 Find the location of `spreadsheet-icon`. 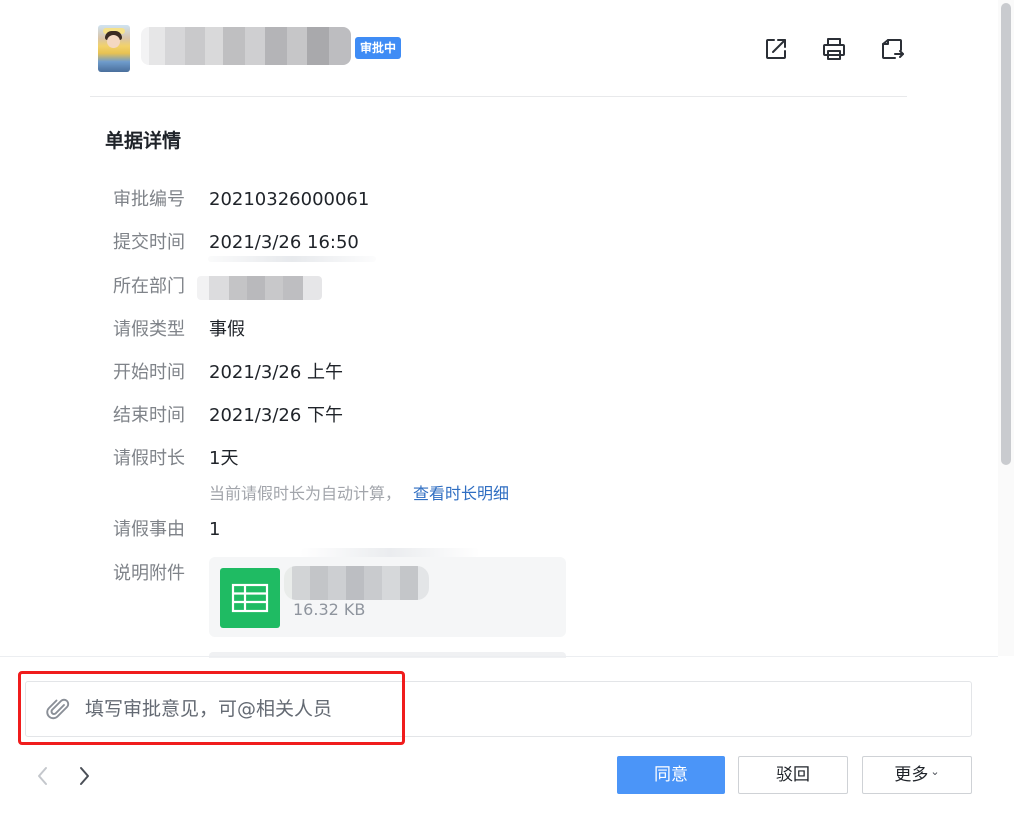

spreadsheet-icon is located at coordinates (250, 598).